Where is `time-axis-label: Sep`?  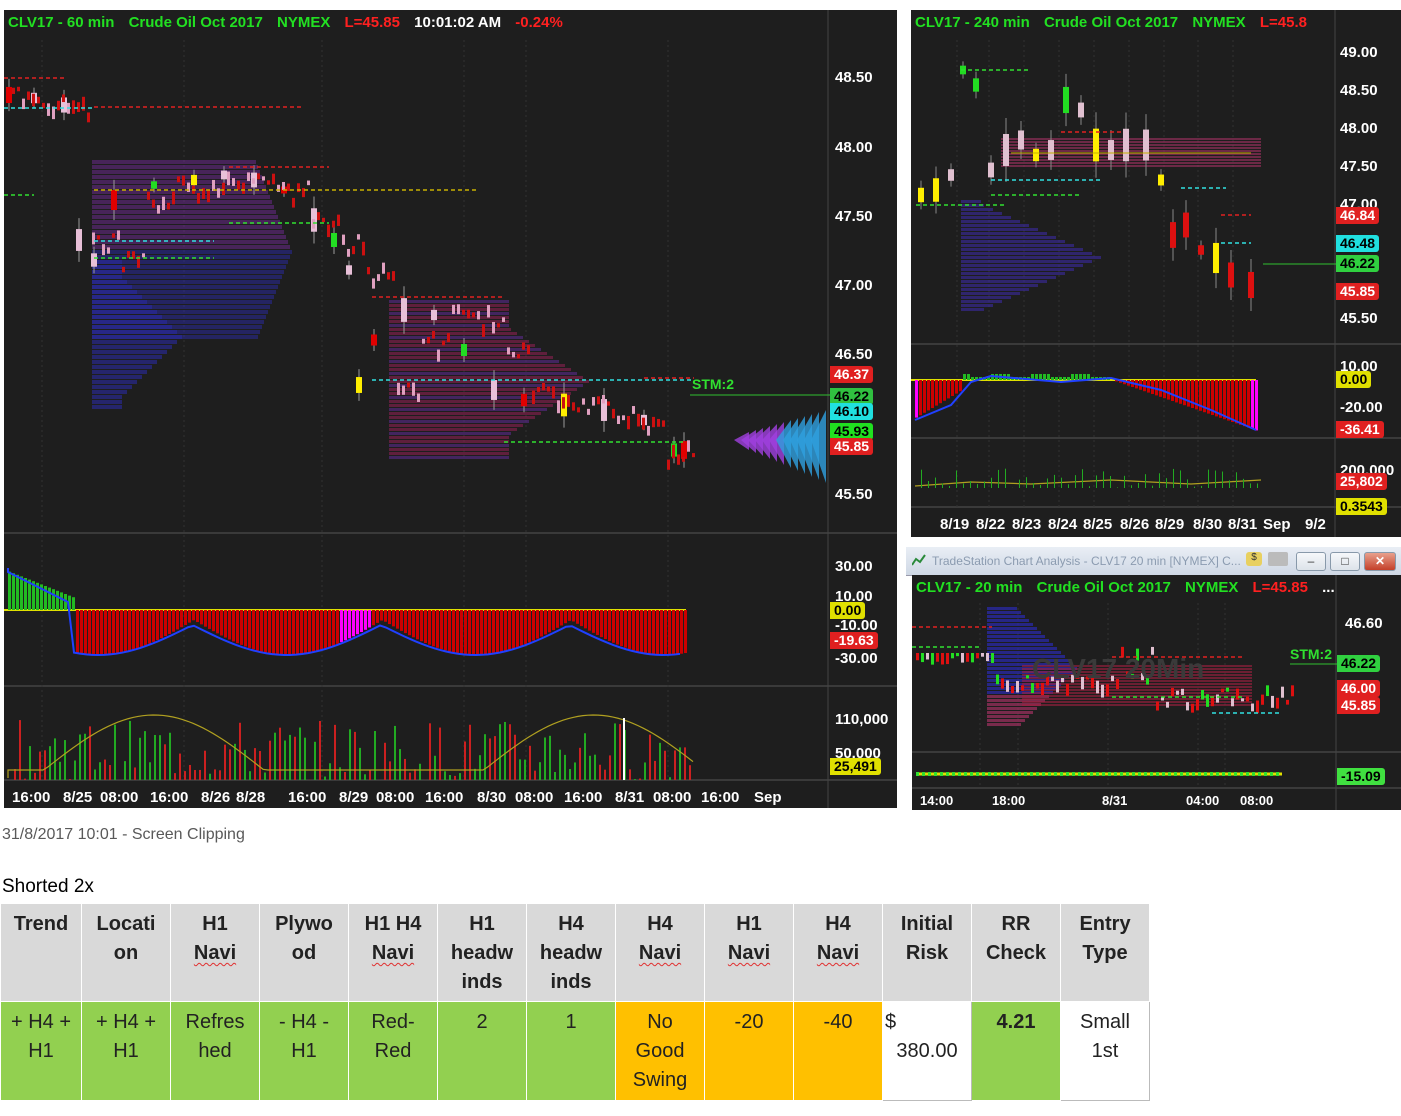 time-axis-label: Sep is located at coordinates (768, 797).